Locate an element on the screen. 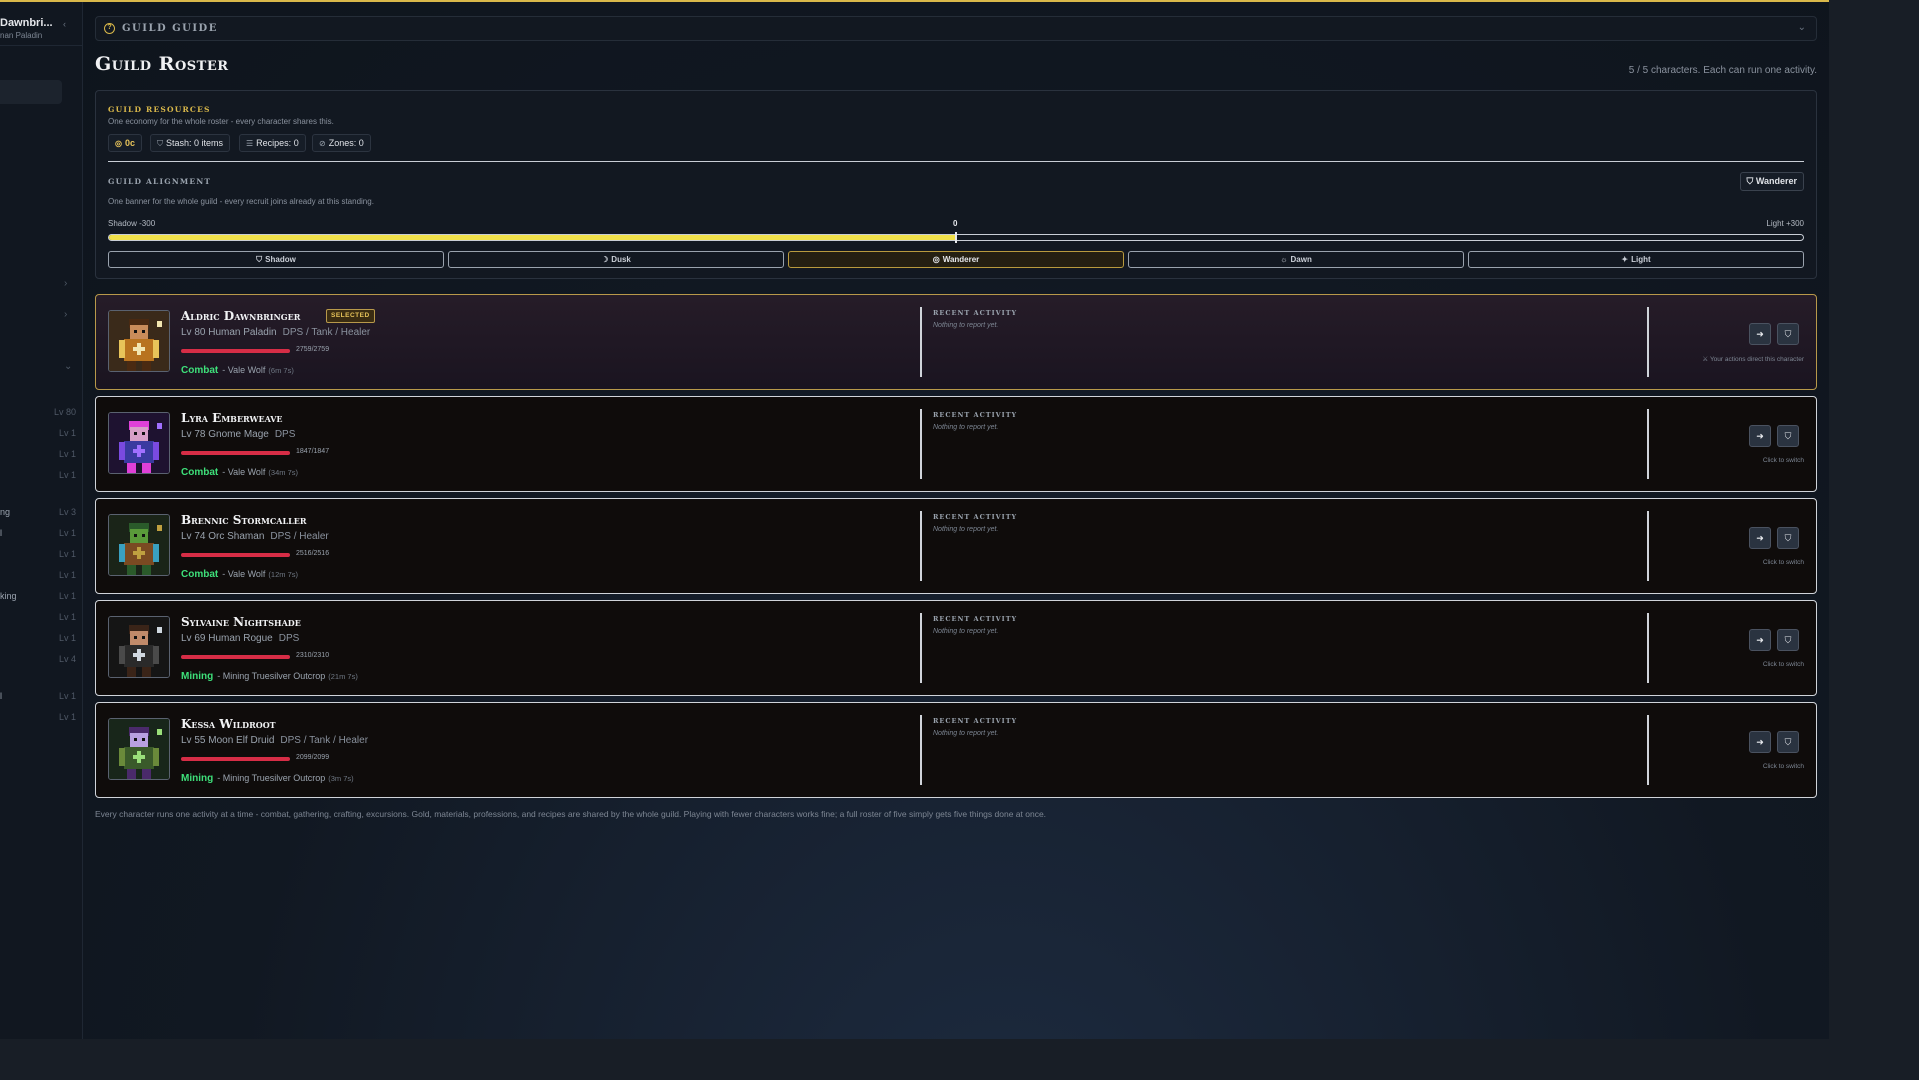 This screenshot has width=1919, height=1080. activity-type: Combat is located at coordinates (200, 370).